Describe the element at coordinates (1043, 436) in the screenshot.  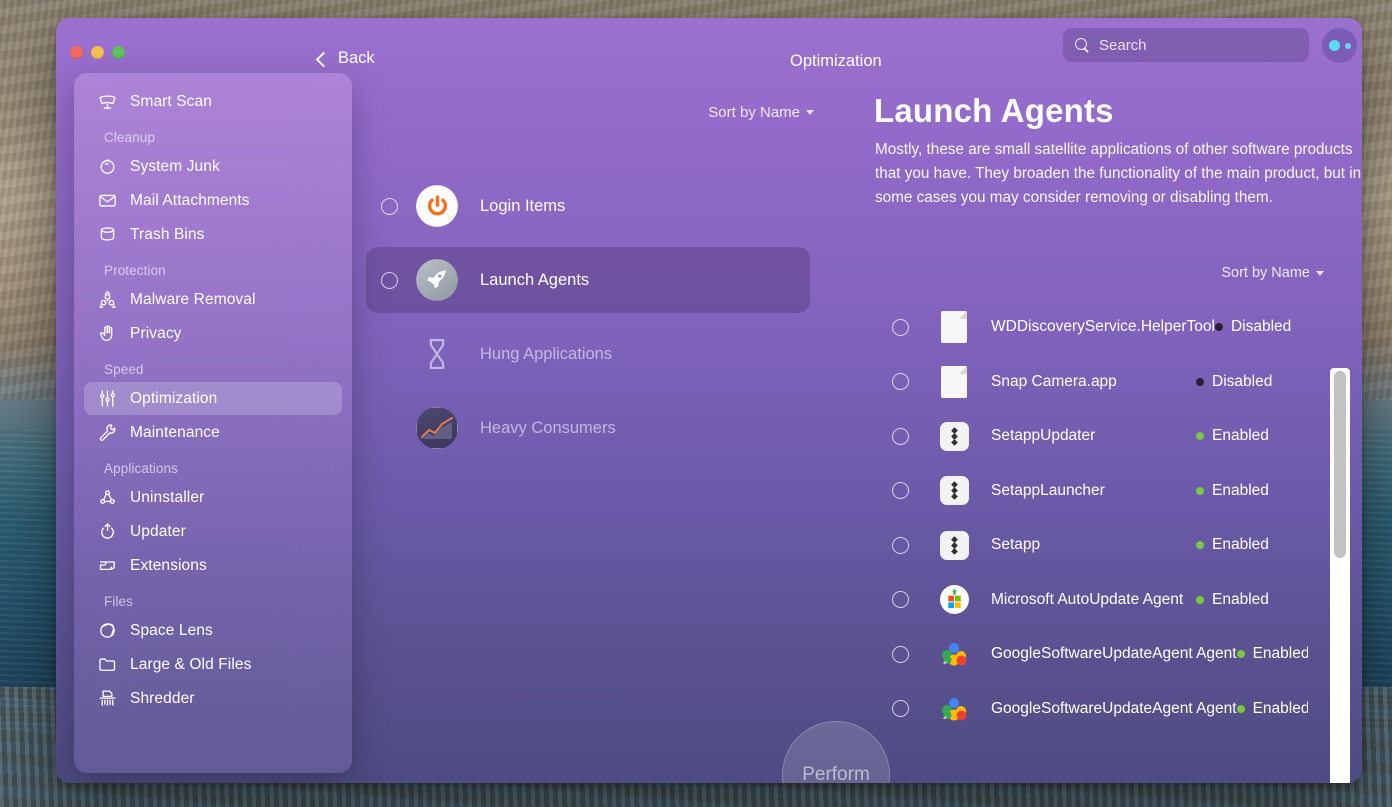
I see `agent-name: SetappUpdater` at that location.